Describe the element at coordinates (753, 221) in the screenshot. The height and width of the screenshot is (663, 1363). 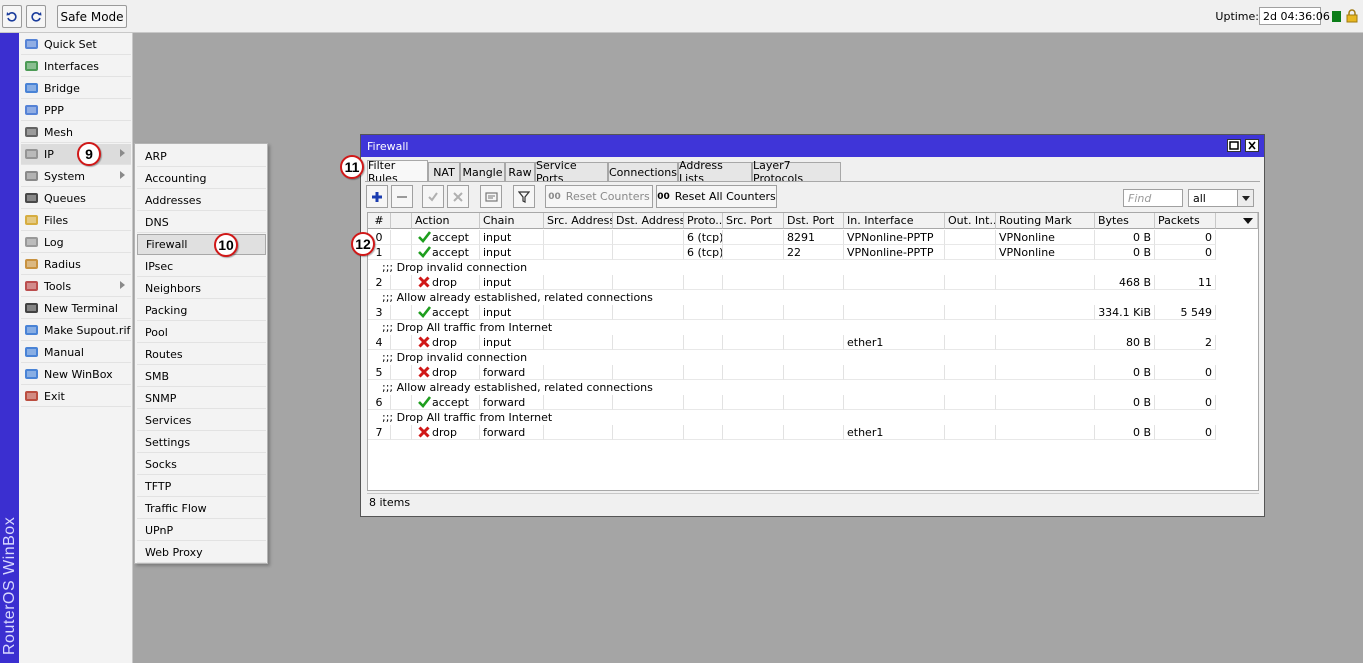
I see `column-header-src-port: Src. Port` at that location.